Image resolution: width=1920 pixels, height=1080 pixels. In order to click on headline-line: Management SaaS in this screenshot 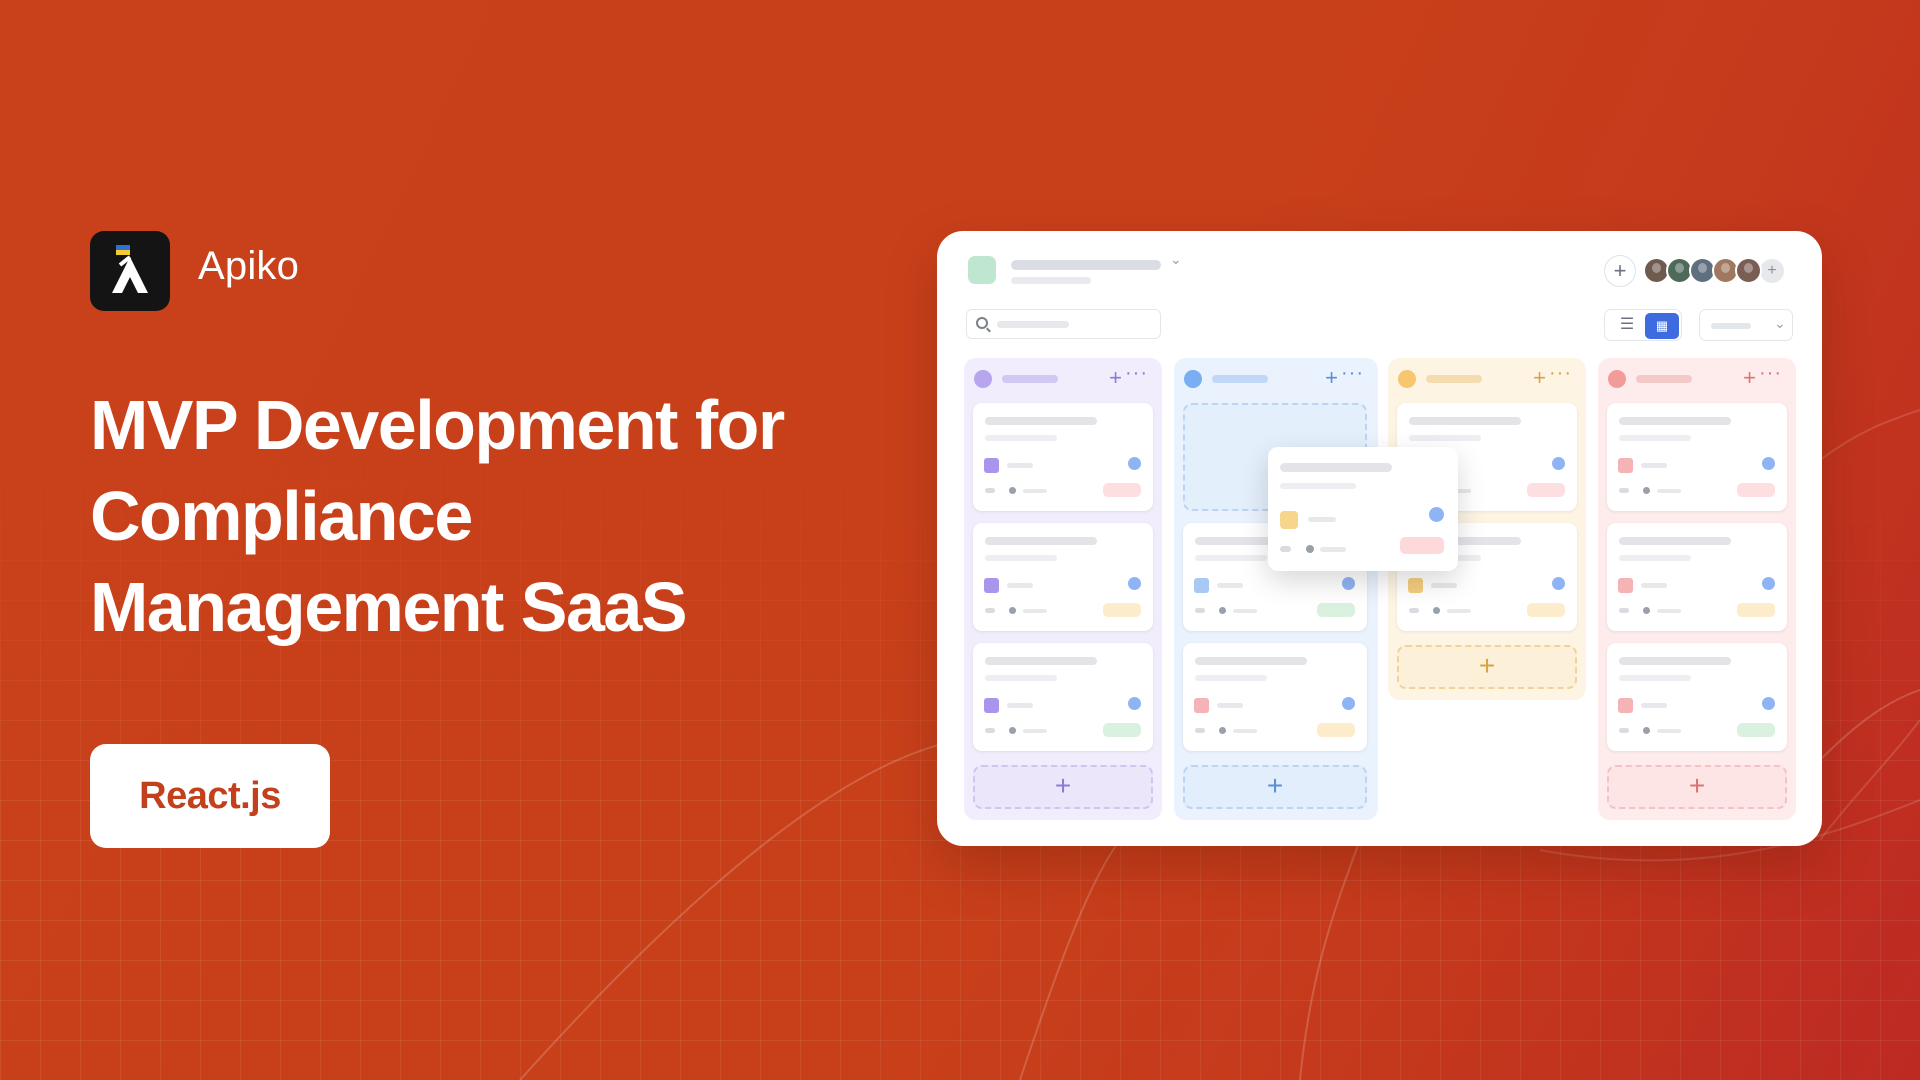, I will do `click(389, 607)`.